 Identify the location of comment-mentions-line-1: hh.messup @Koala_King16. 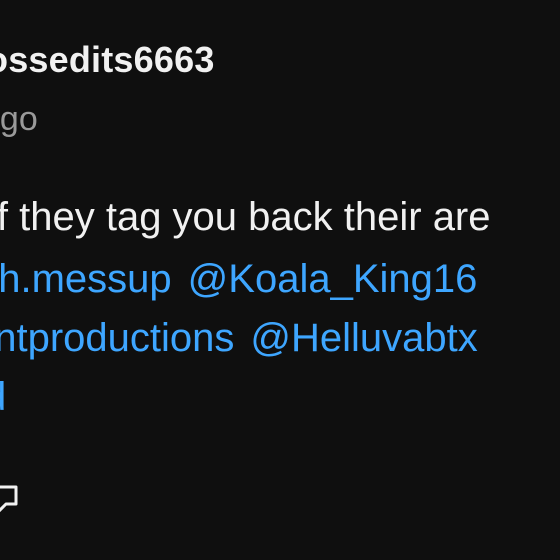
(238, 279).